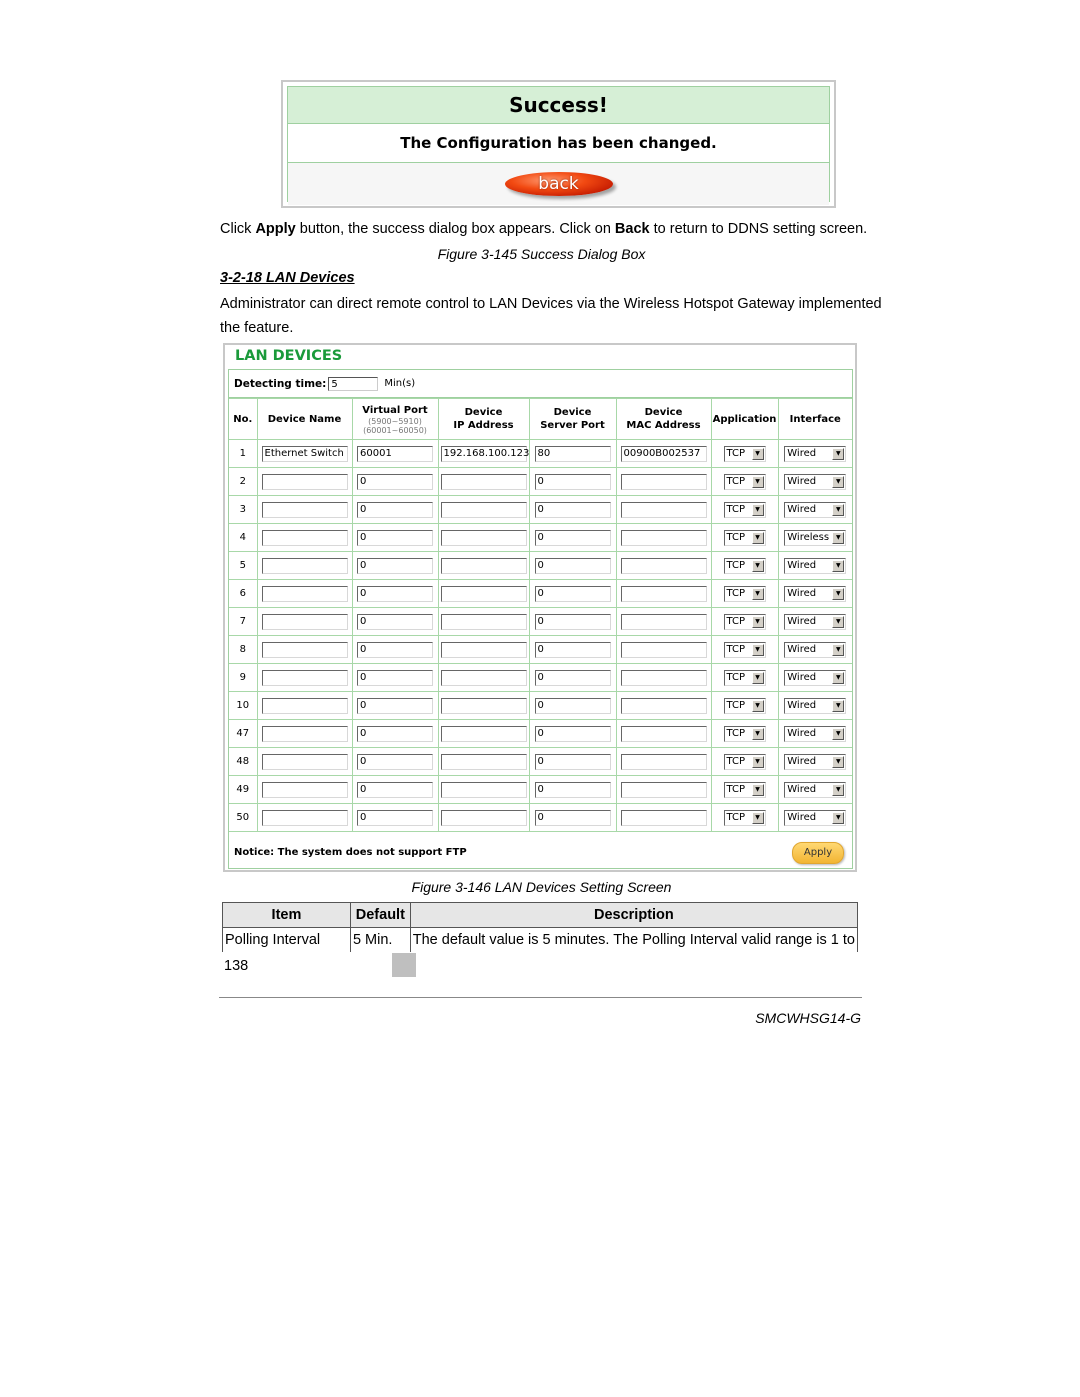 This screenshot has width=1080, height=1397. I want to click on interface-select: Wireless ▼, so click(815, 537).